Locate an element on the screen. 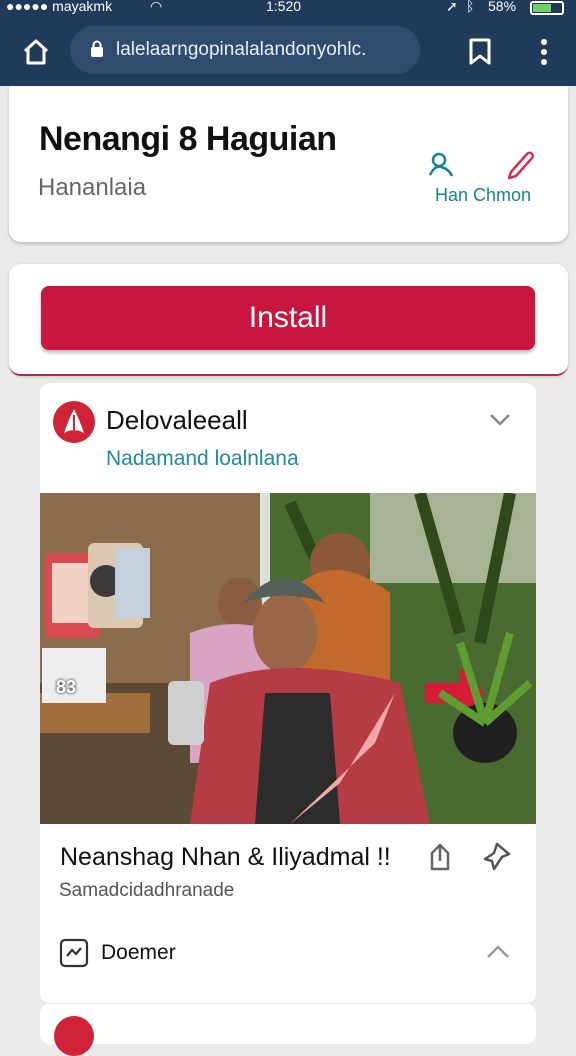 Image resolution: width=576 pixels, height=1056 pixels. wifi-icon: ◠ is located at coordinates (156, 7).